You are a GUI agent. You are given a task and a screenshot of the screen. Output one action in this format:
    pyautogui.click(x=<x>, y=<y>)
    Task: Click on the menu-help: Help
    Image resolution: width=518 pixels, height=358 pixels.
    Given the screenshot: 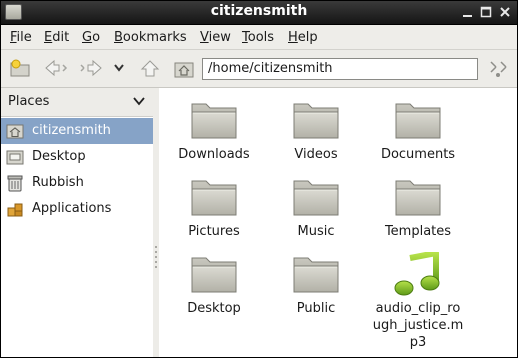 What is the action you would take?
    pyautogui.click(x=303, y=37)
    